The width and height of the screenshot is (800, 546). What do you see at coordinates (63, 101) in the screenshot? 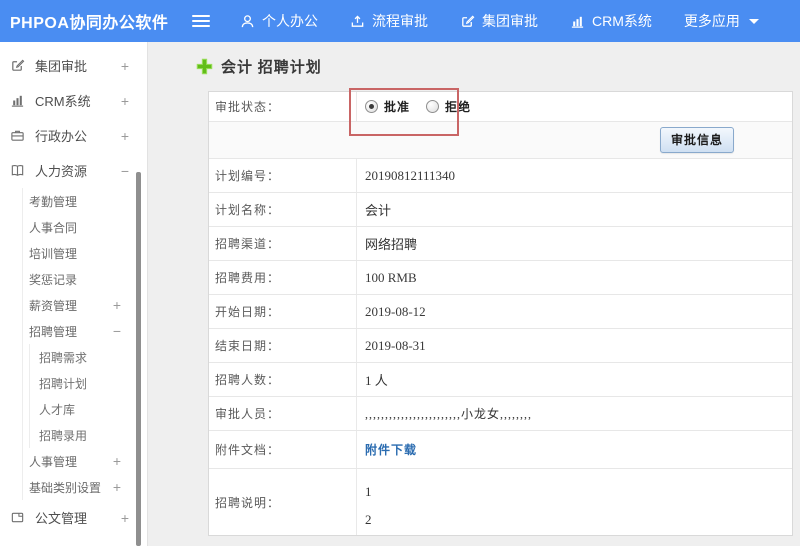
I see `sidebar-item-label: CRM系统` at bounding box center [63, 101].